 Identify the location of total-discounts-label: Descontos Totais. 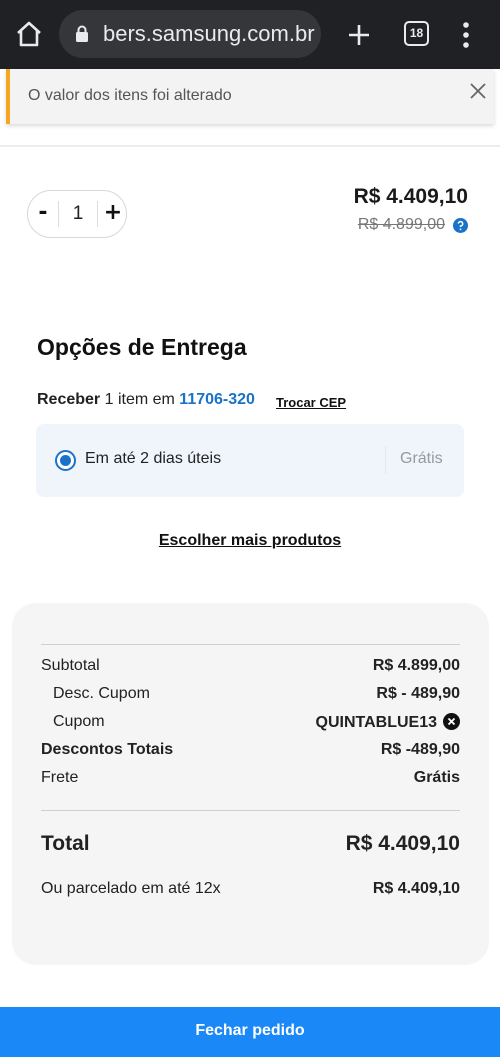
(107, 749).